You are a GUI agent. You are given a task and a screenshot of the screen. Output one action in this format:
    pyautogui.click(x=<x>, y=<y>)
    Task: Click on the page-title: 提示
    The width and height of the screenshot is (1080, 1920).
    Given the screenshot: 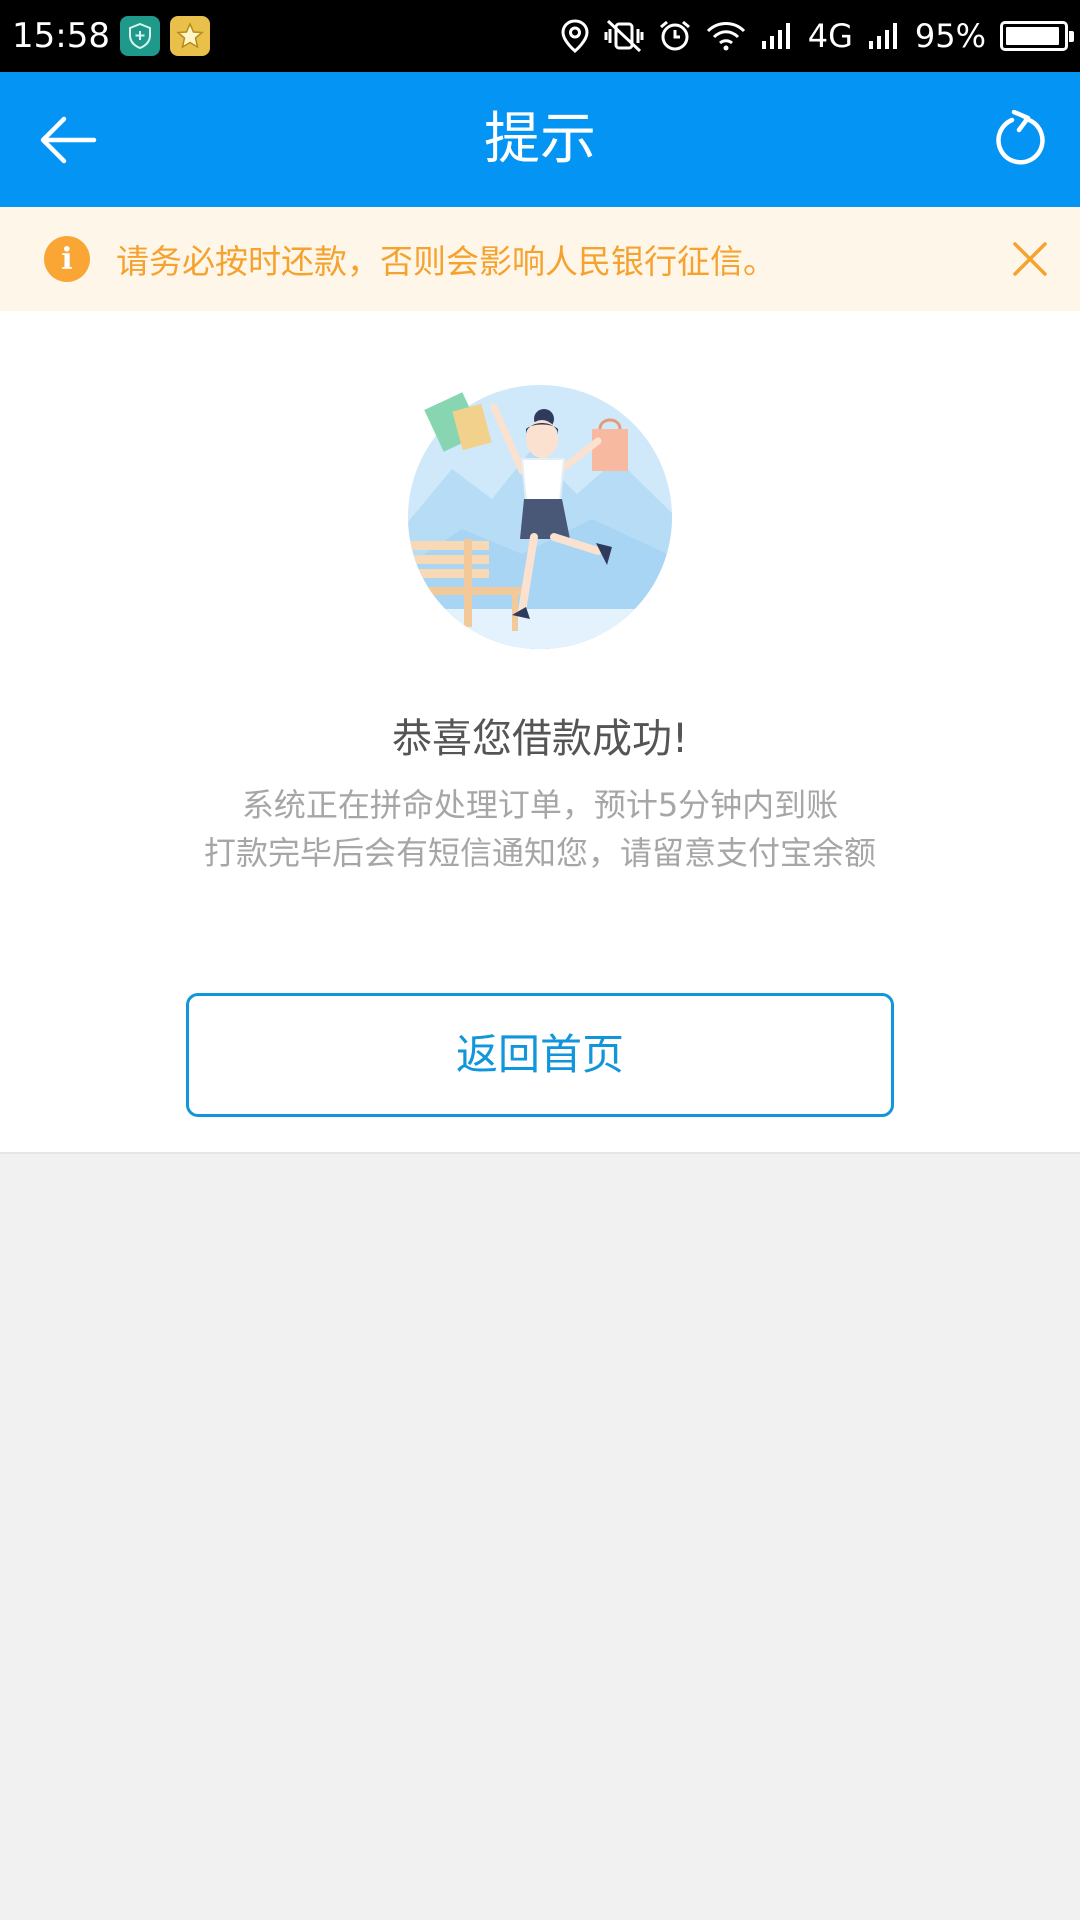 What is the action you would take?
    pyautogui.click(x=540, y=139)
    